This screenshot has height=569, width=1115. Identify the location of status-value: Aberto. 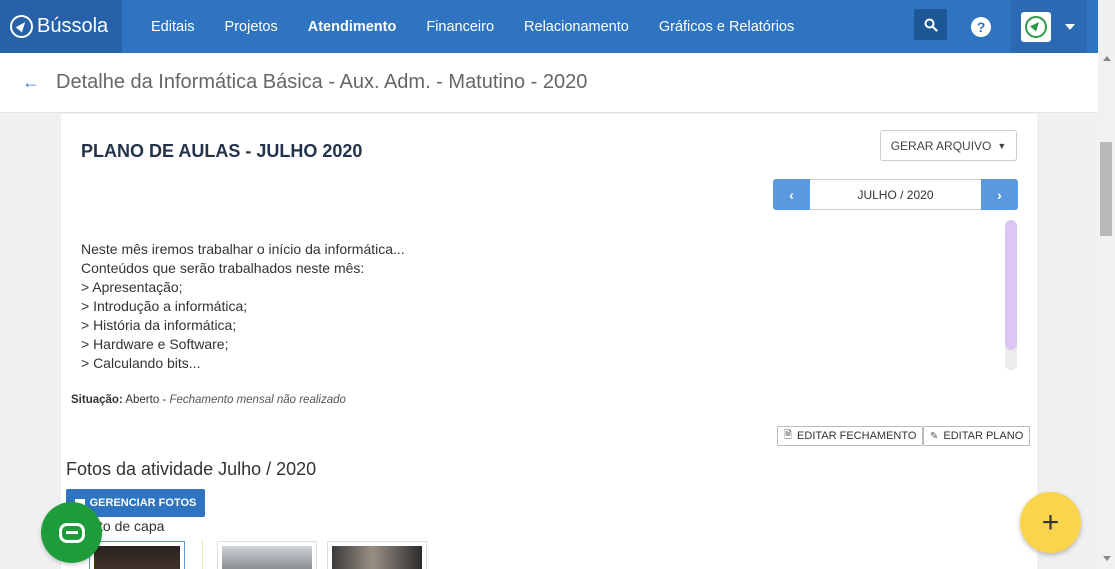
(142, 400).